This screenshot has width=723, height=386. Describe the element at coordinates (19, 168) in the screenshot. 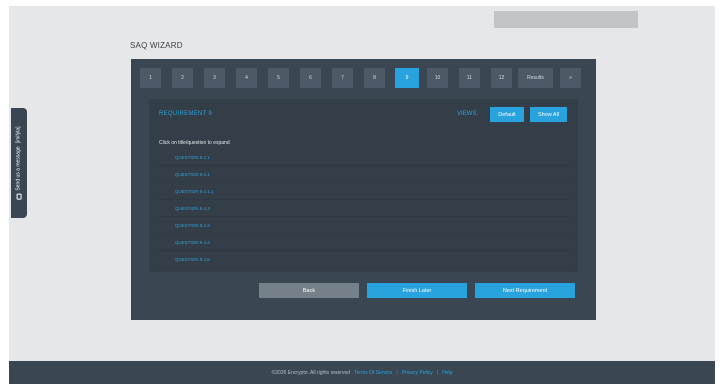

I see `send-message-label: Send us a message` at that location.